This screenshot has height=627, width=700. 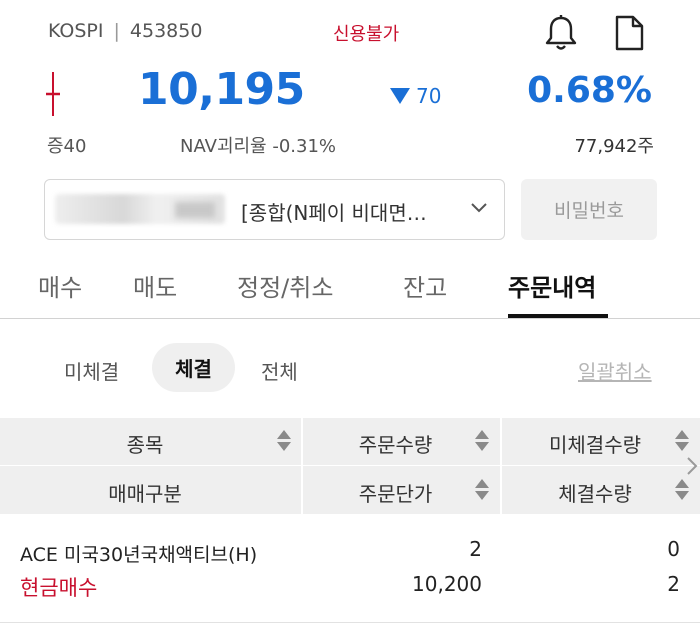 I want to click on col-header-trade-type: 매매구분, so click(x=145, y=492).